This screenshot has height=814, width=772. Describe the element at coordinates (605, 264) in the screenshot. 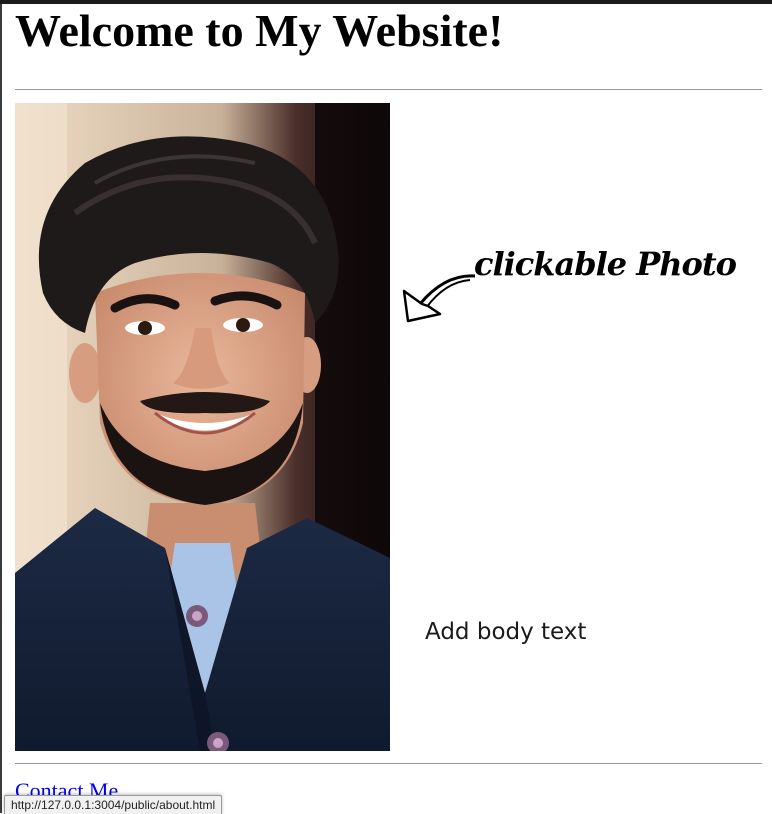

I see `clickable-photo-annotation: clickable Photo` at that location.